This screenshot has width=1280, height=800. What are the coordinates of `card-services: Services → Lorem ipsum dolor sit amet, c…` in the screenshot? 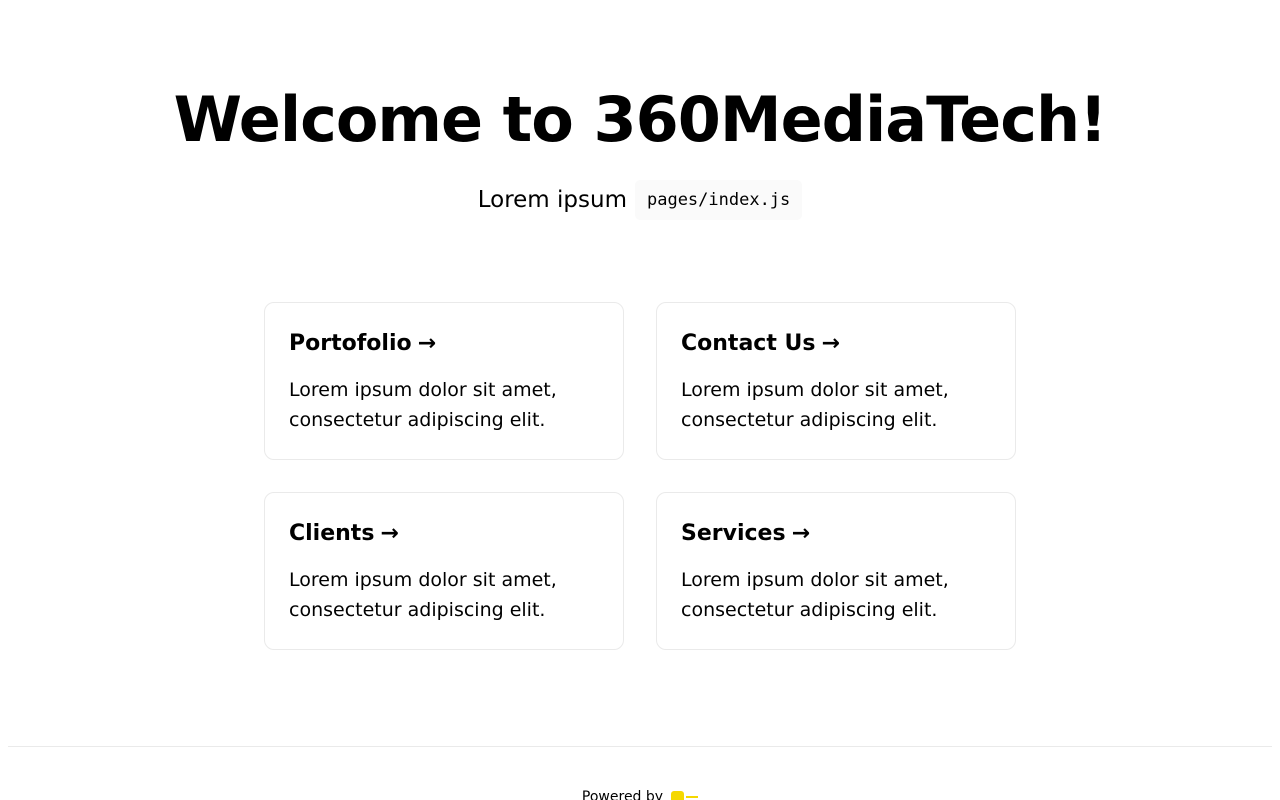 It's located at (836, 571).